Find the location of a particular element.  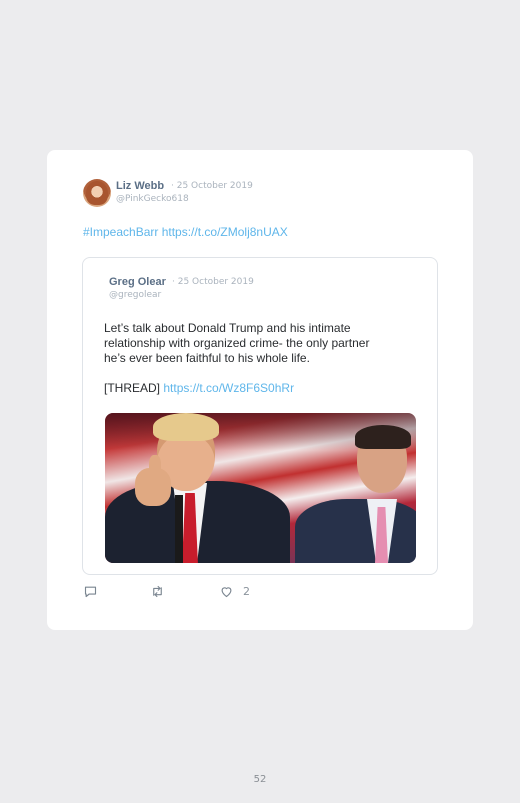

reply-icon is located at coordinates (90, 592).